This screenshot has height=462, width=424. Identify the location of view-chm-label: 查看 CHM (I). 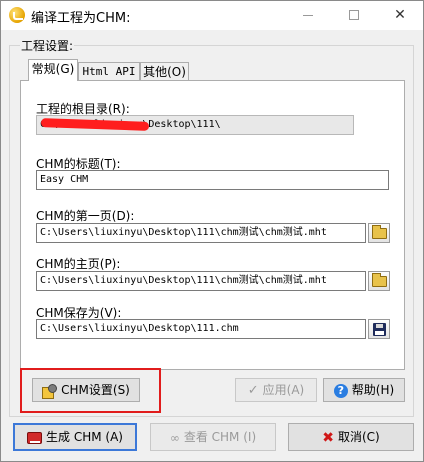
(220, 437).